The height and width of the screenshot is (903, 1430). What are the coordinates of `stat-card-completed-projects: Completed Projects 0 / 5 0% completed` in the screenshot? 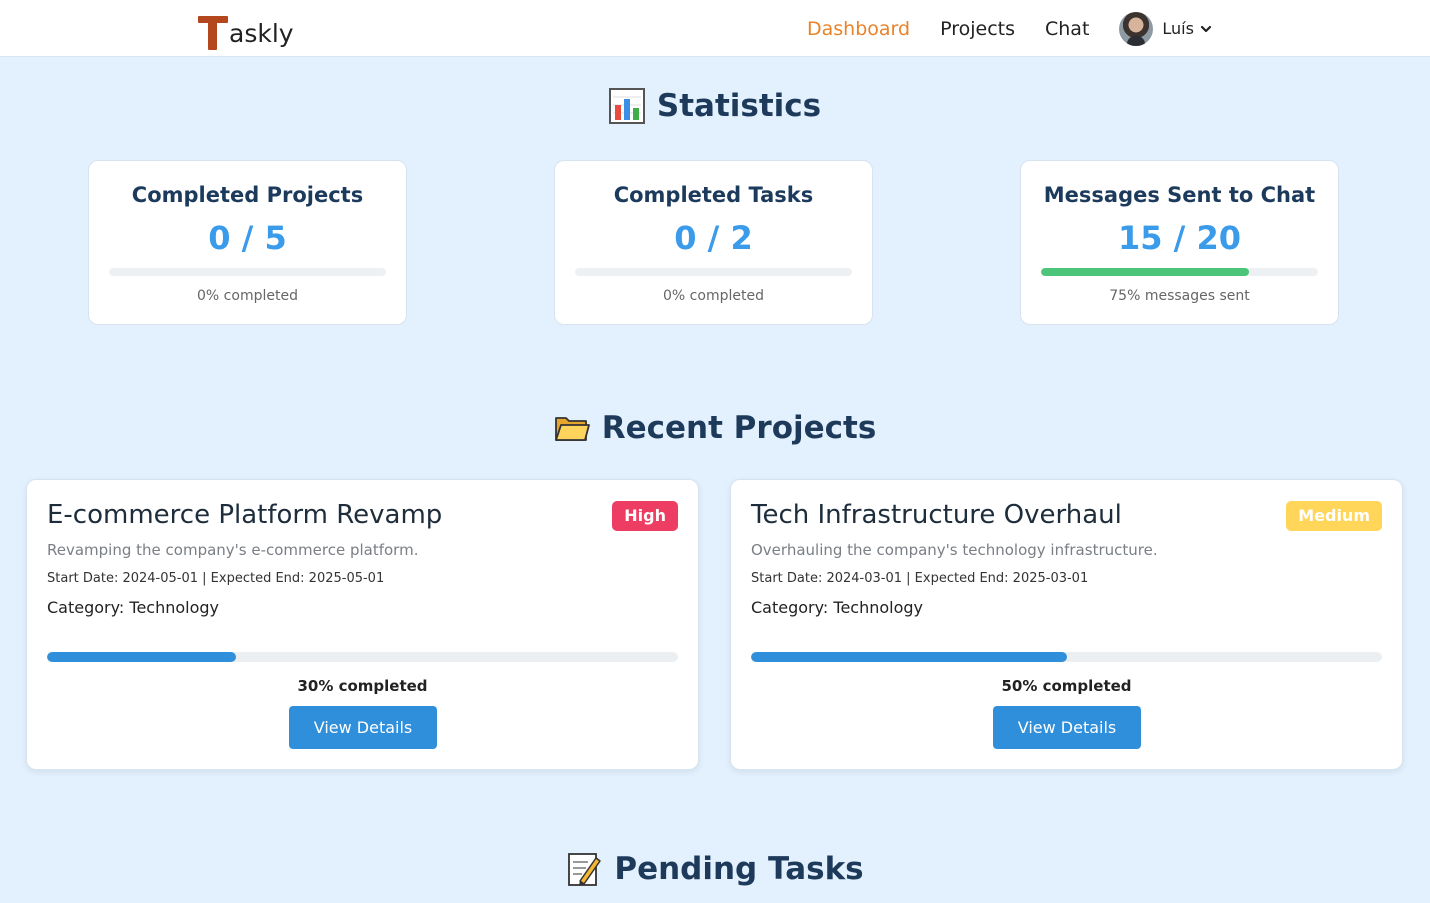 It's located at (247, 242).